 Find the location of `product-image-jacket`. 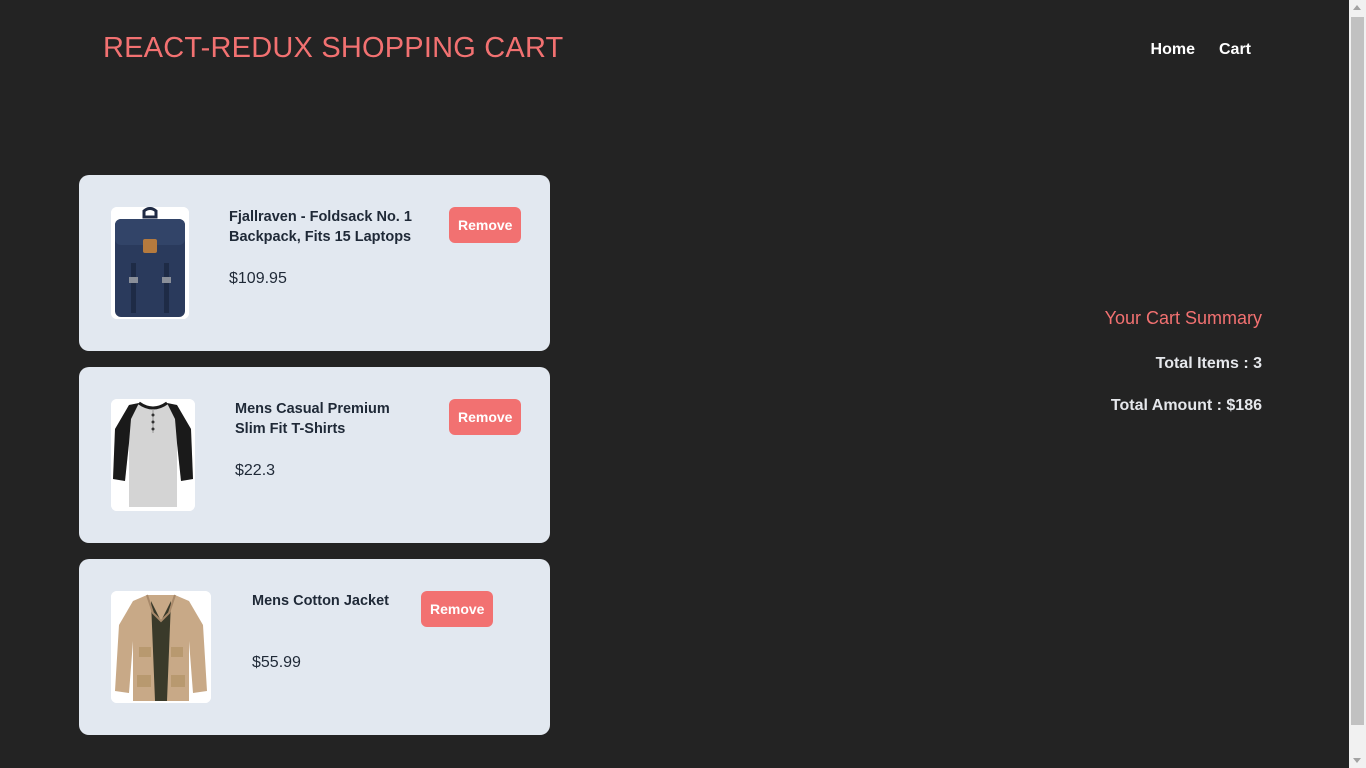

product-image-jacket is located at coordinates (161, 647).